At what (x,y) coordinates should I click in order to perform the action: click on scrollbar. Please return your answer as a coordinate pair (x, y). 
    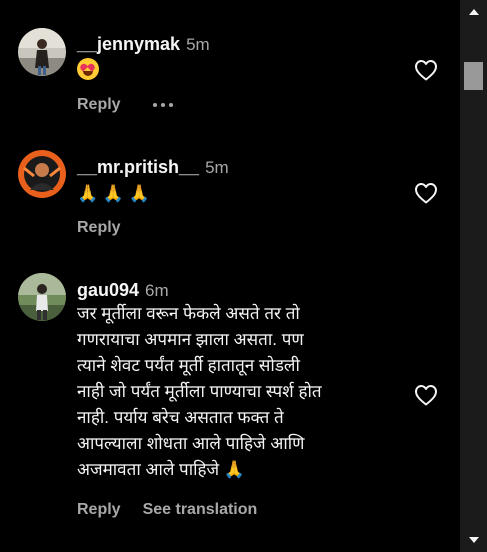
    Looking at the image, I should click on (473, 276).